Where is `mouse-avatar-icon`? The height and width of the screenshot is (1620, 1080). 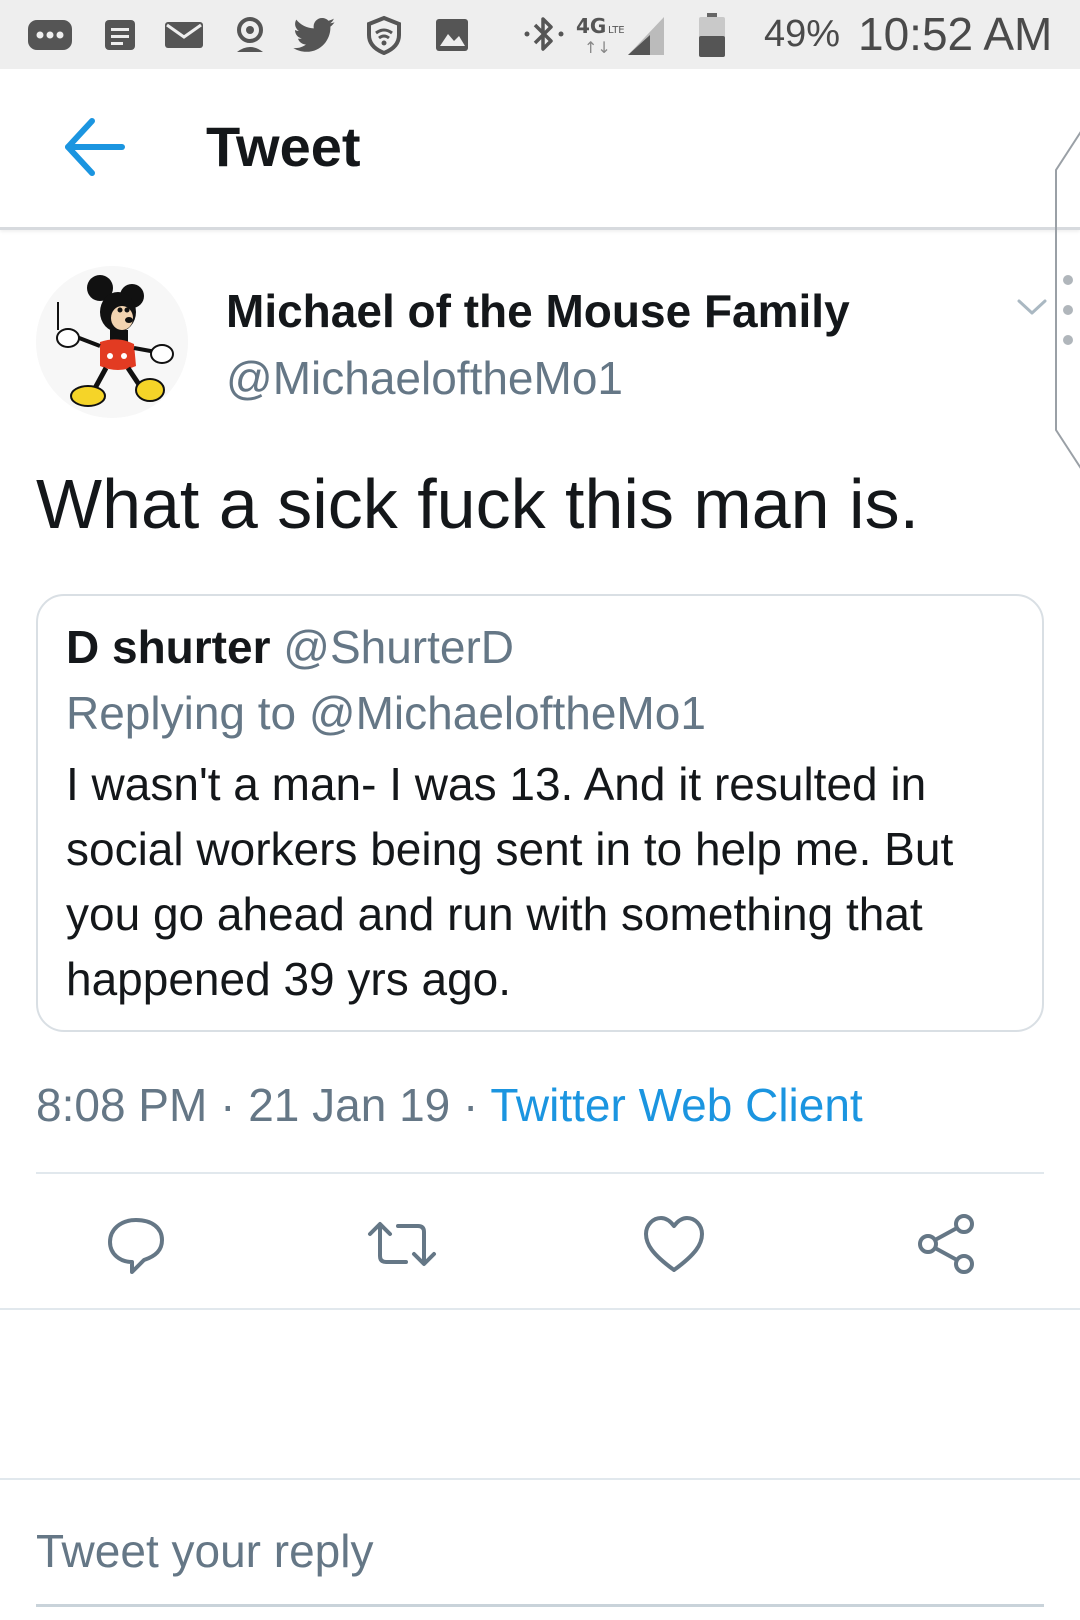 mouse-avatar-icon is located at coordinates (112, 342).